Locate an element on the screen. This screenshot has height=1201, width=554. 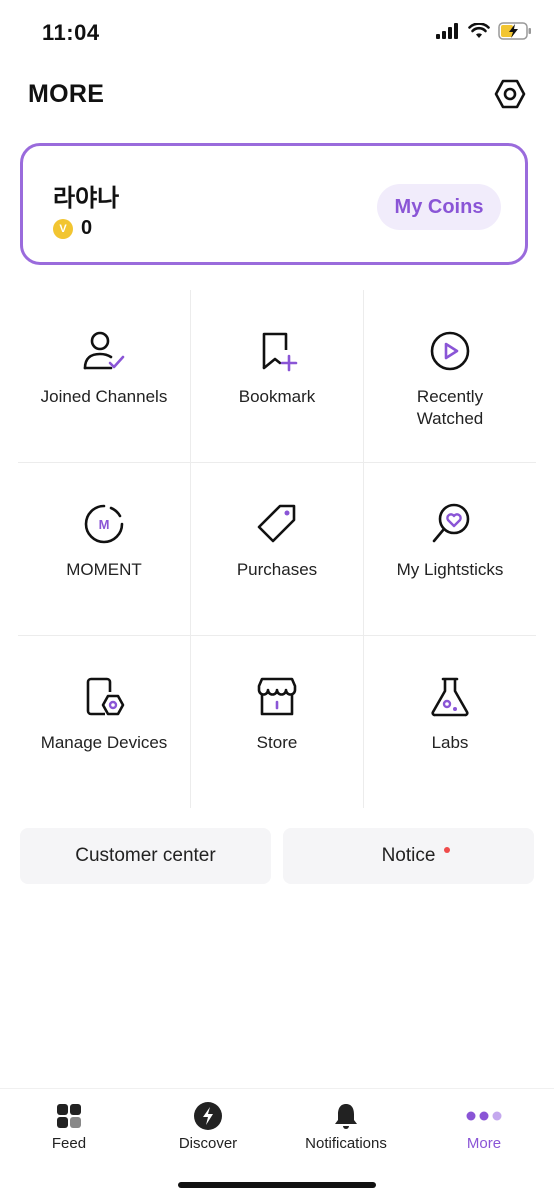
moment-icon: M is located at coordinates (104, 524).